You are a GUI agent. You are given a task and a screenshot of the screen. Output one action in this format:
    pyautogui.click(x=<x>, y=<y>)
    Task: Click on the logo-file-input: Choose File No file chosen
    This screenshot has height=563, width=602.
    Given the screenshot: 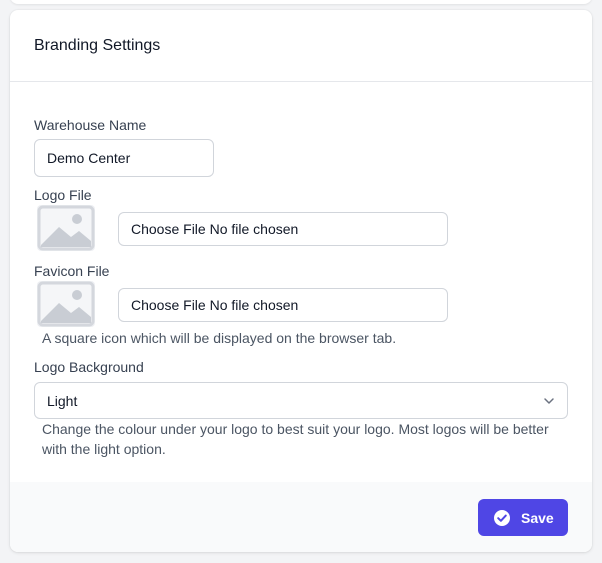 What is the action you would take?
    pyautogui.click(x=283, y=229)
    